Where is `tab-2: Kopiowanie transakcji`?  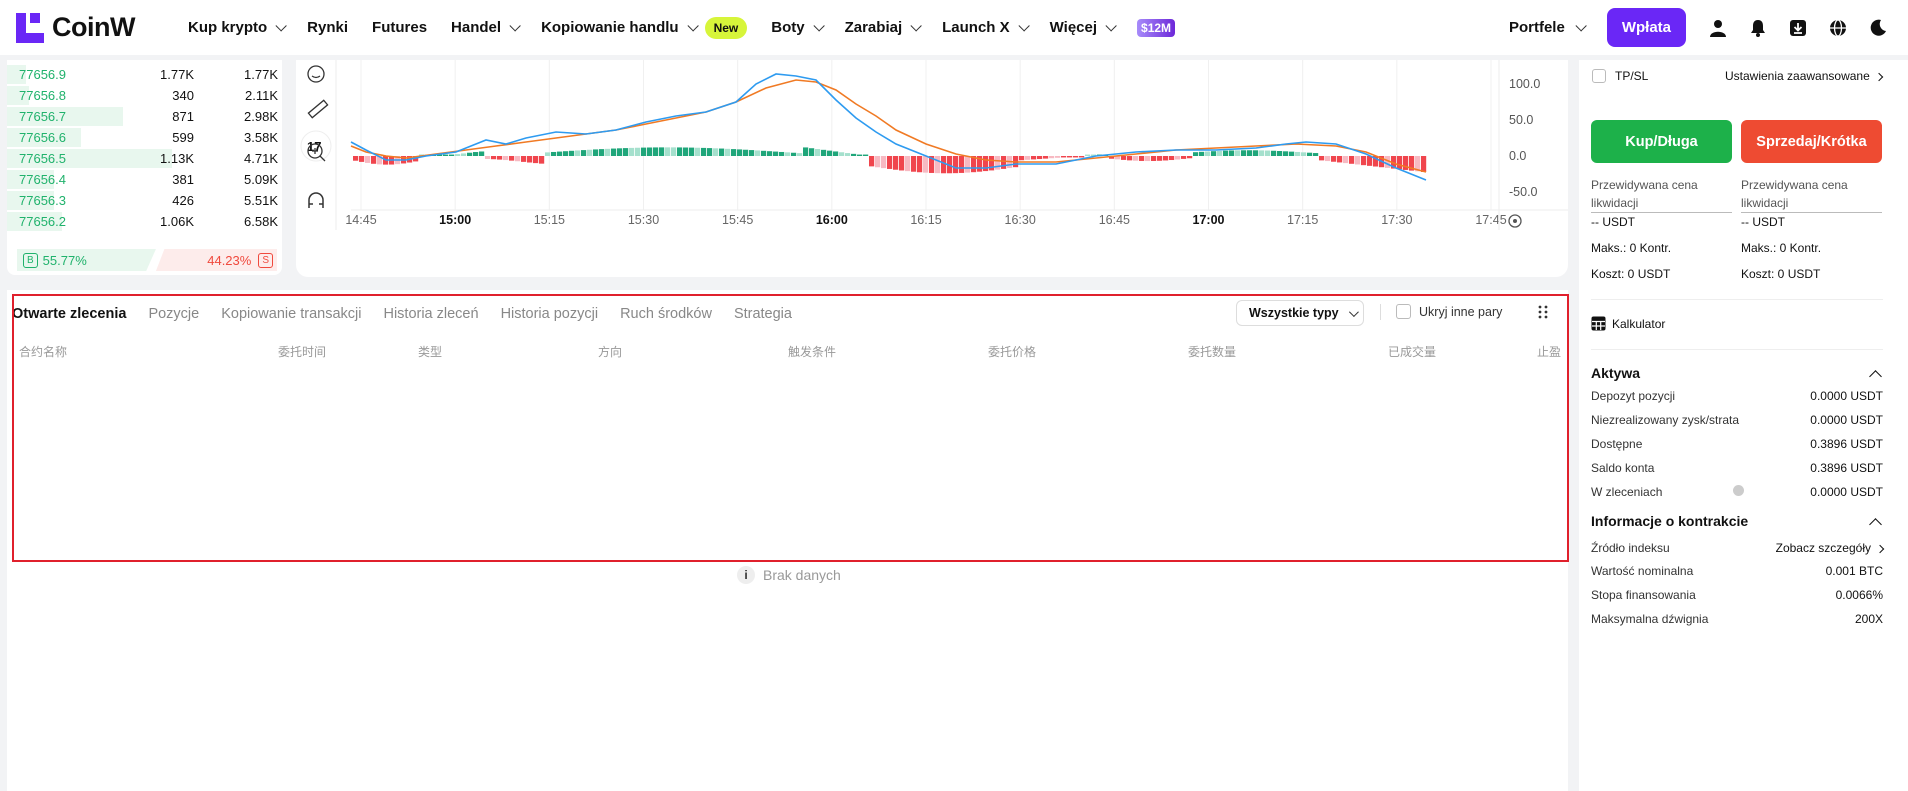 tab-2: Kopiowanie transakcji is located at coordinates (291, 314).